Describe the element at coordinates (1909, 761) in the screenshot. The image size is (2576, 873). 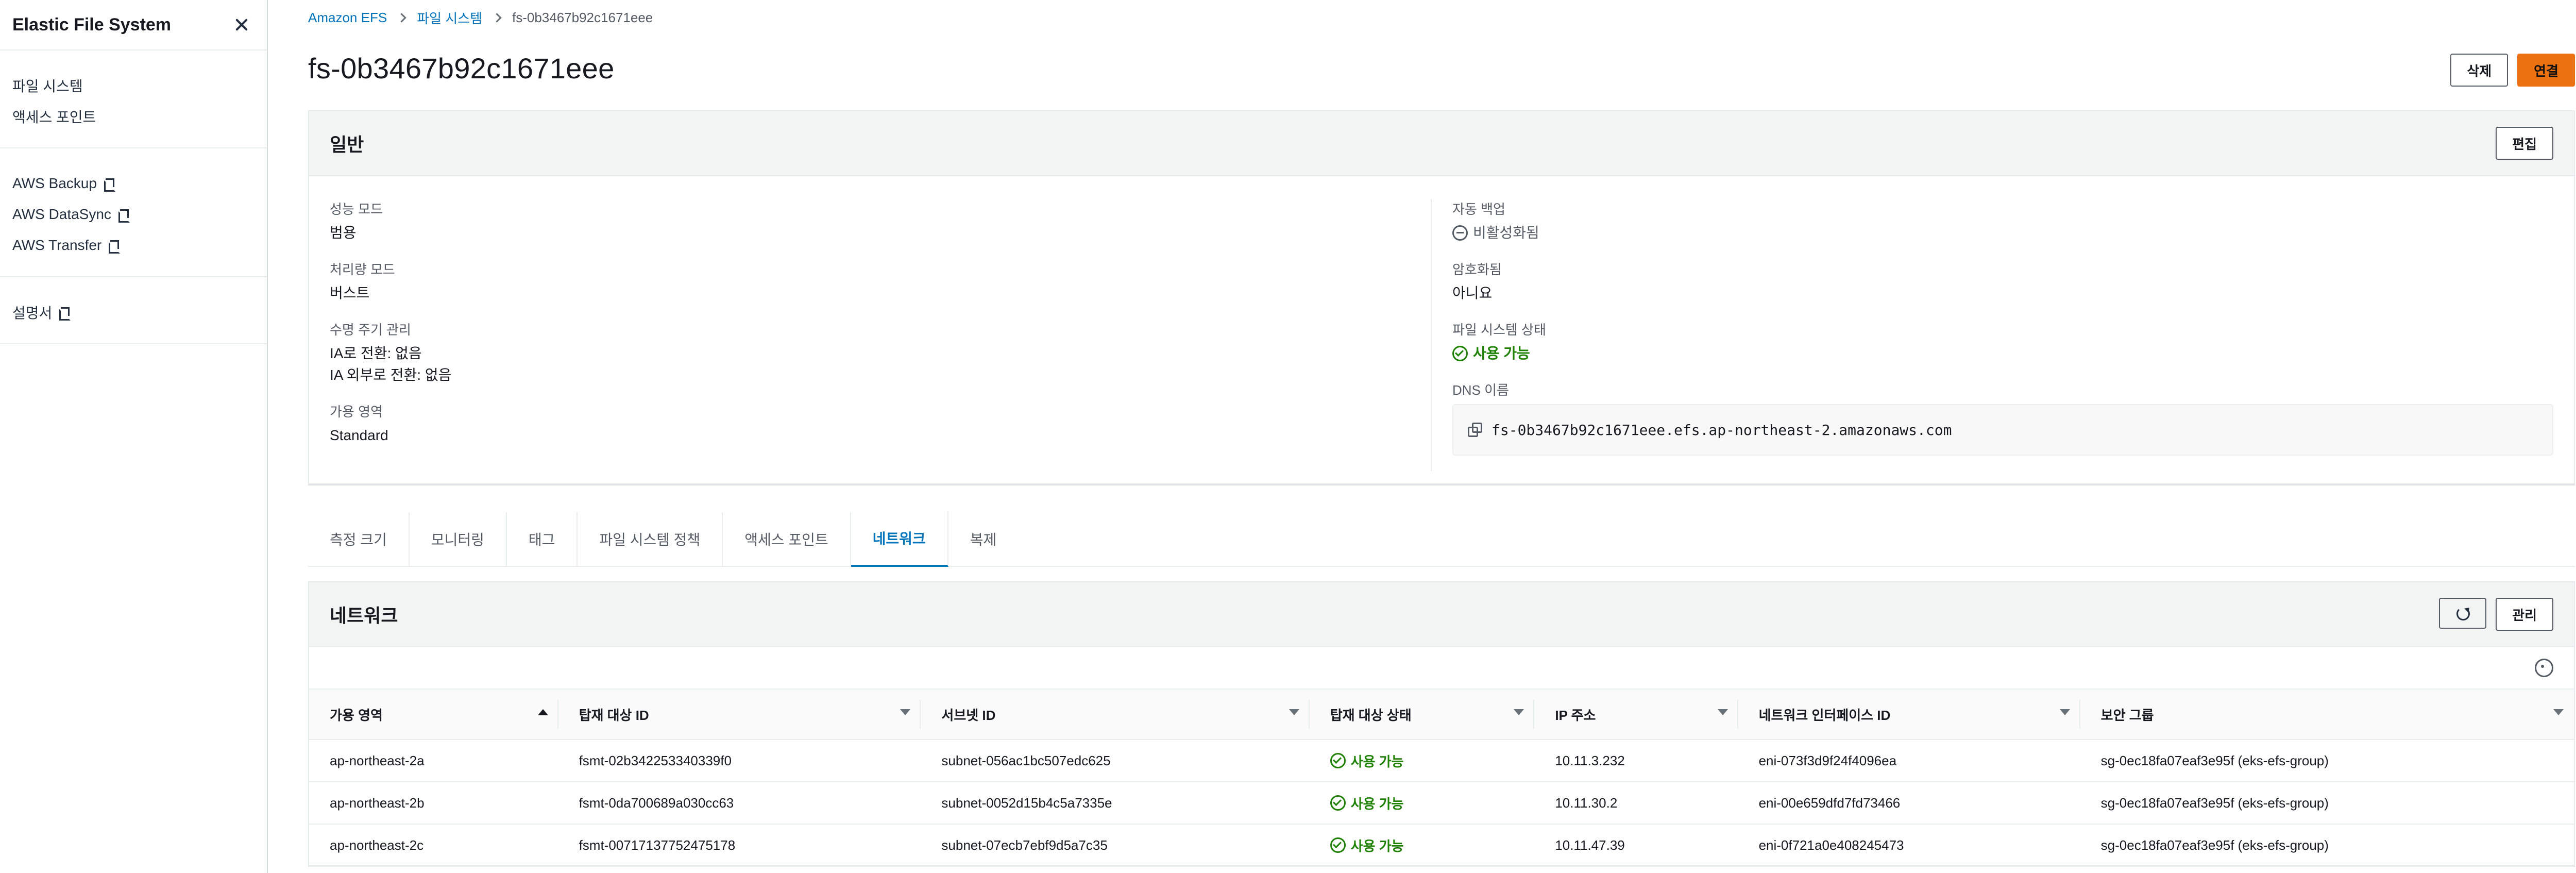
I see `cell-eni-id: eni-073f3d9f24f4096ea` at that location.